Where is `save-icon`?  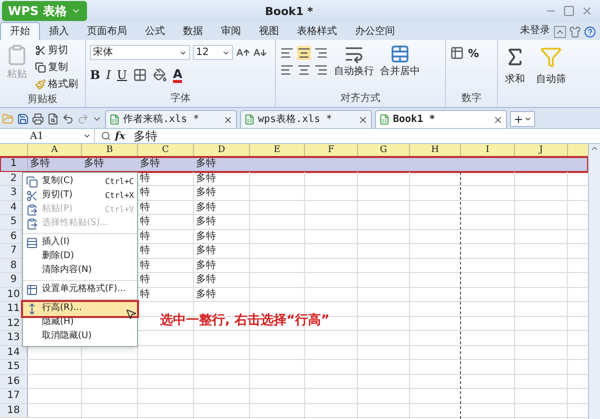 save-icon is located at coordinates (23, 119).